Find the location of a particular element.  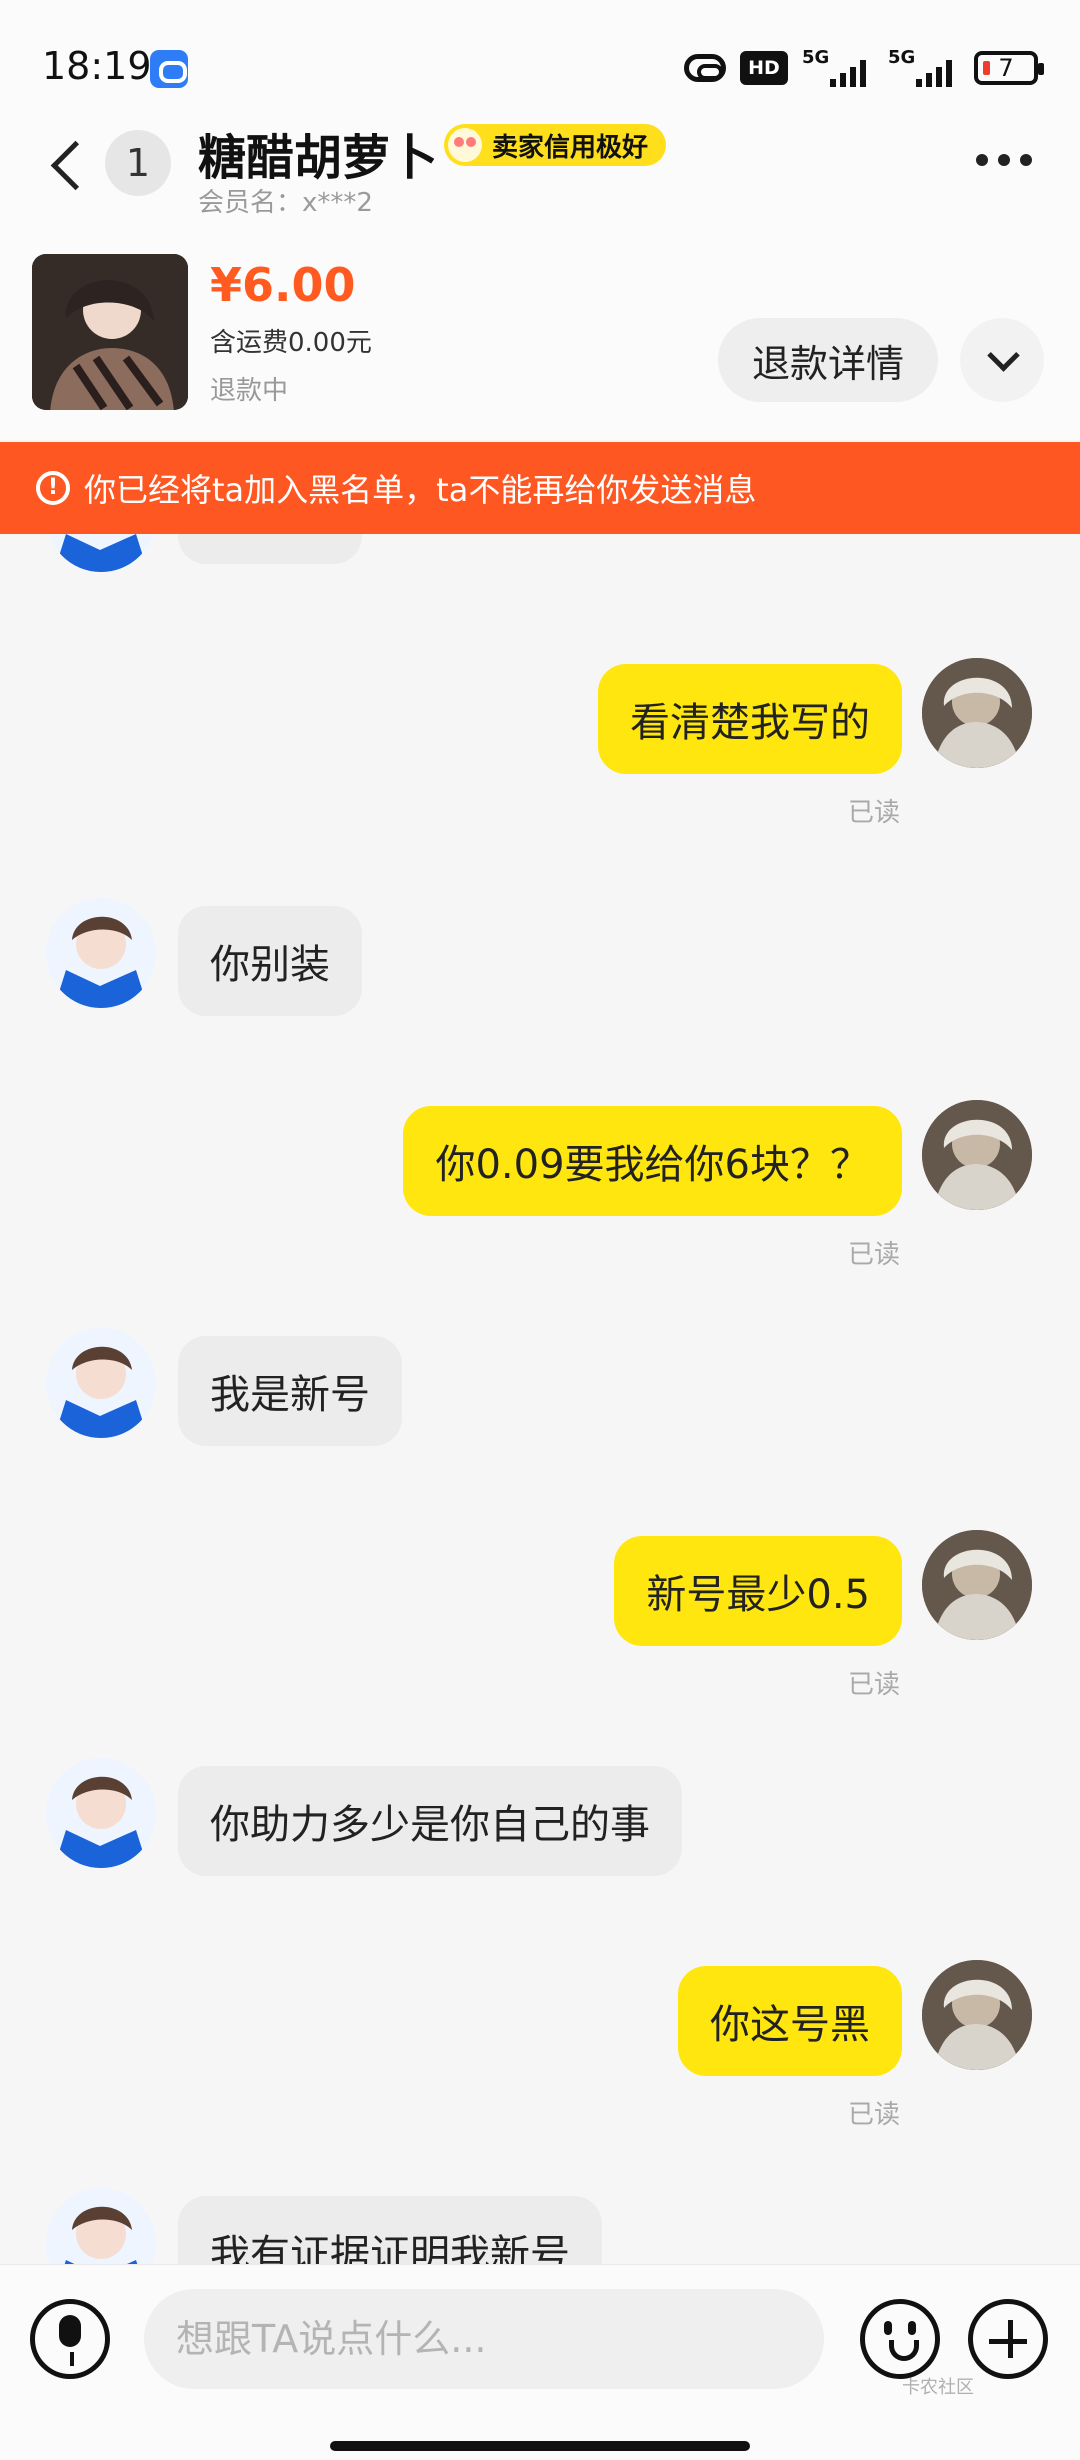

status-time: 18:19 is located at coordinates (97, 66).